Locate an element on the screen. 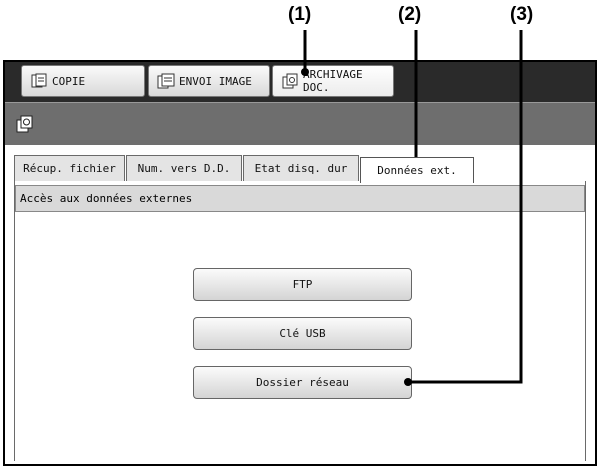 The image size is (601, 470). copy-mode-label: COPIE is located at coordinates (69, 81).